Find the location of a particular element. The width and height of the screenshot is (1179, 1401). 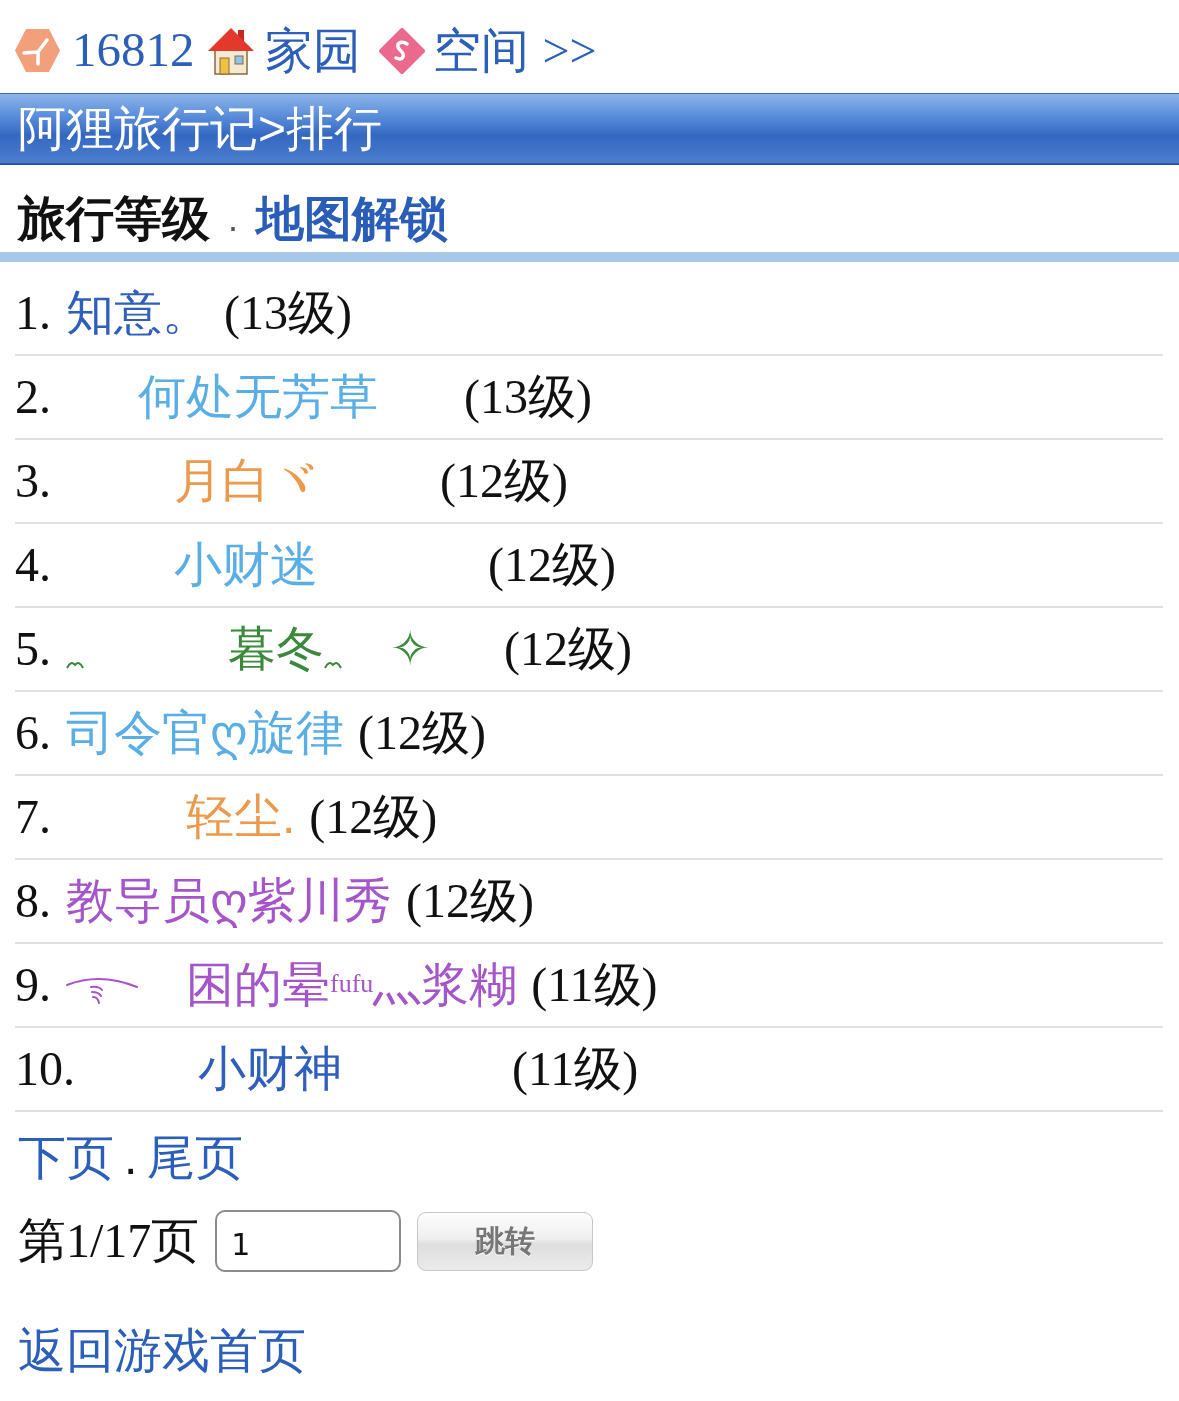

rank-number: 7. is located at coordinates (33, 816).